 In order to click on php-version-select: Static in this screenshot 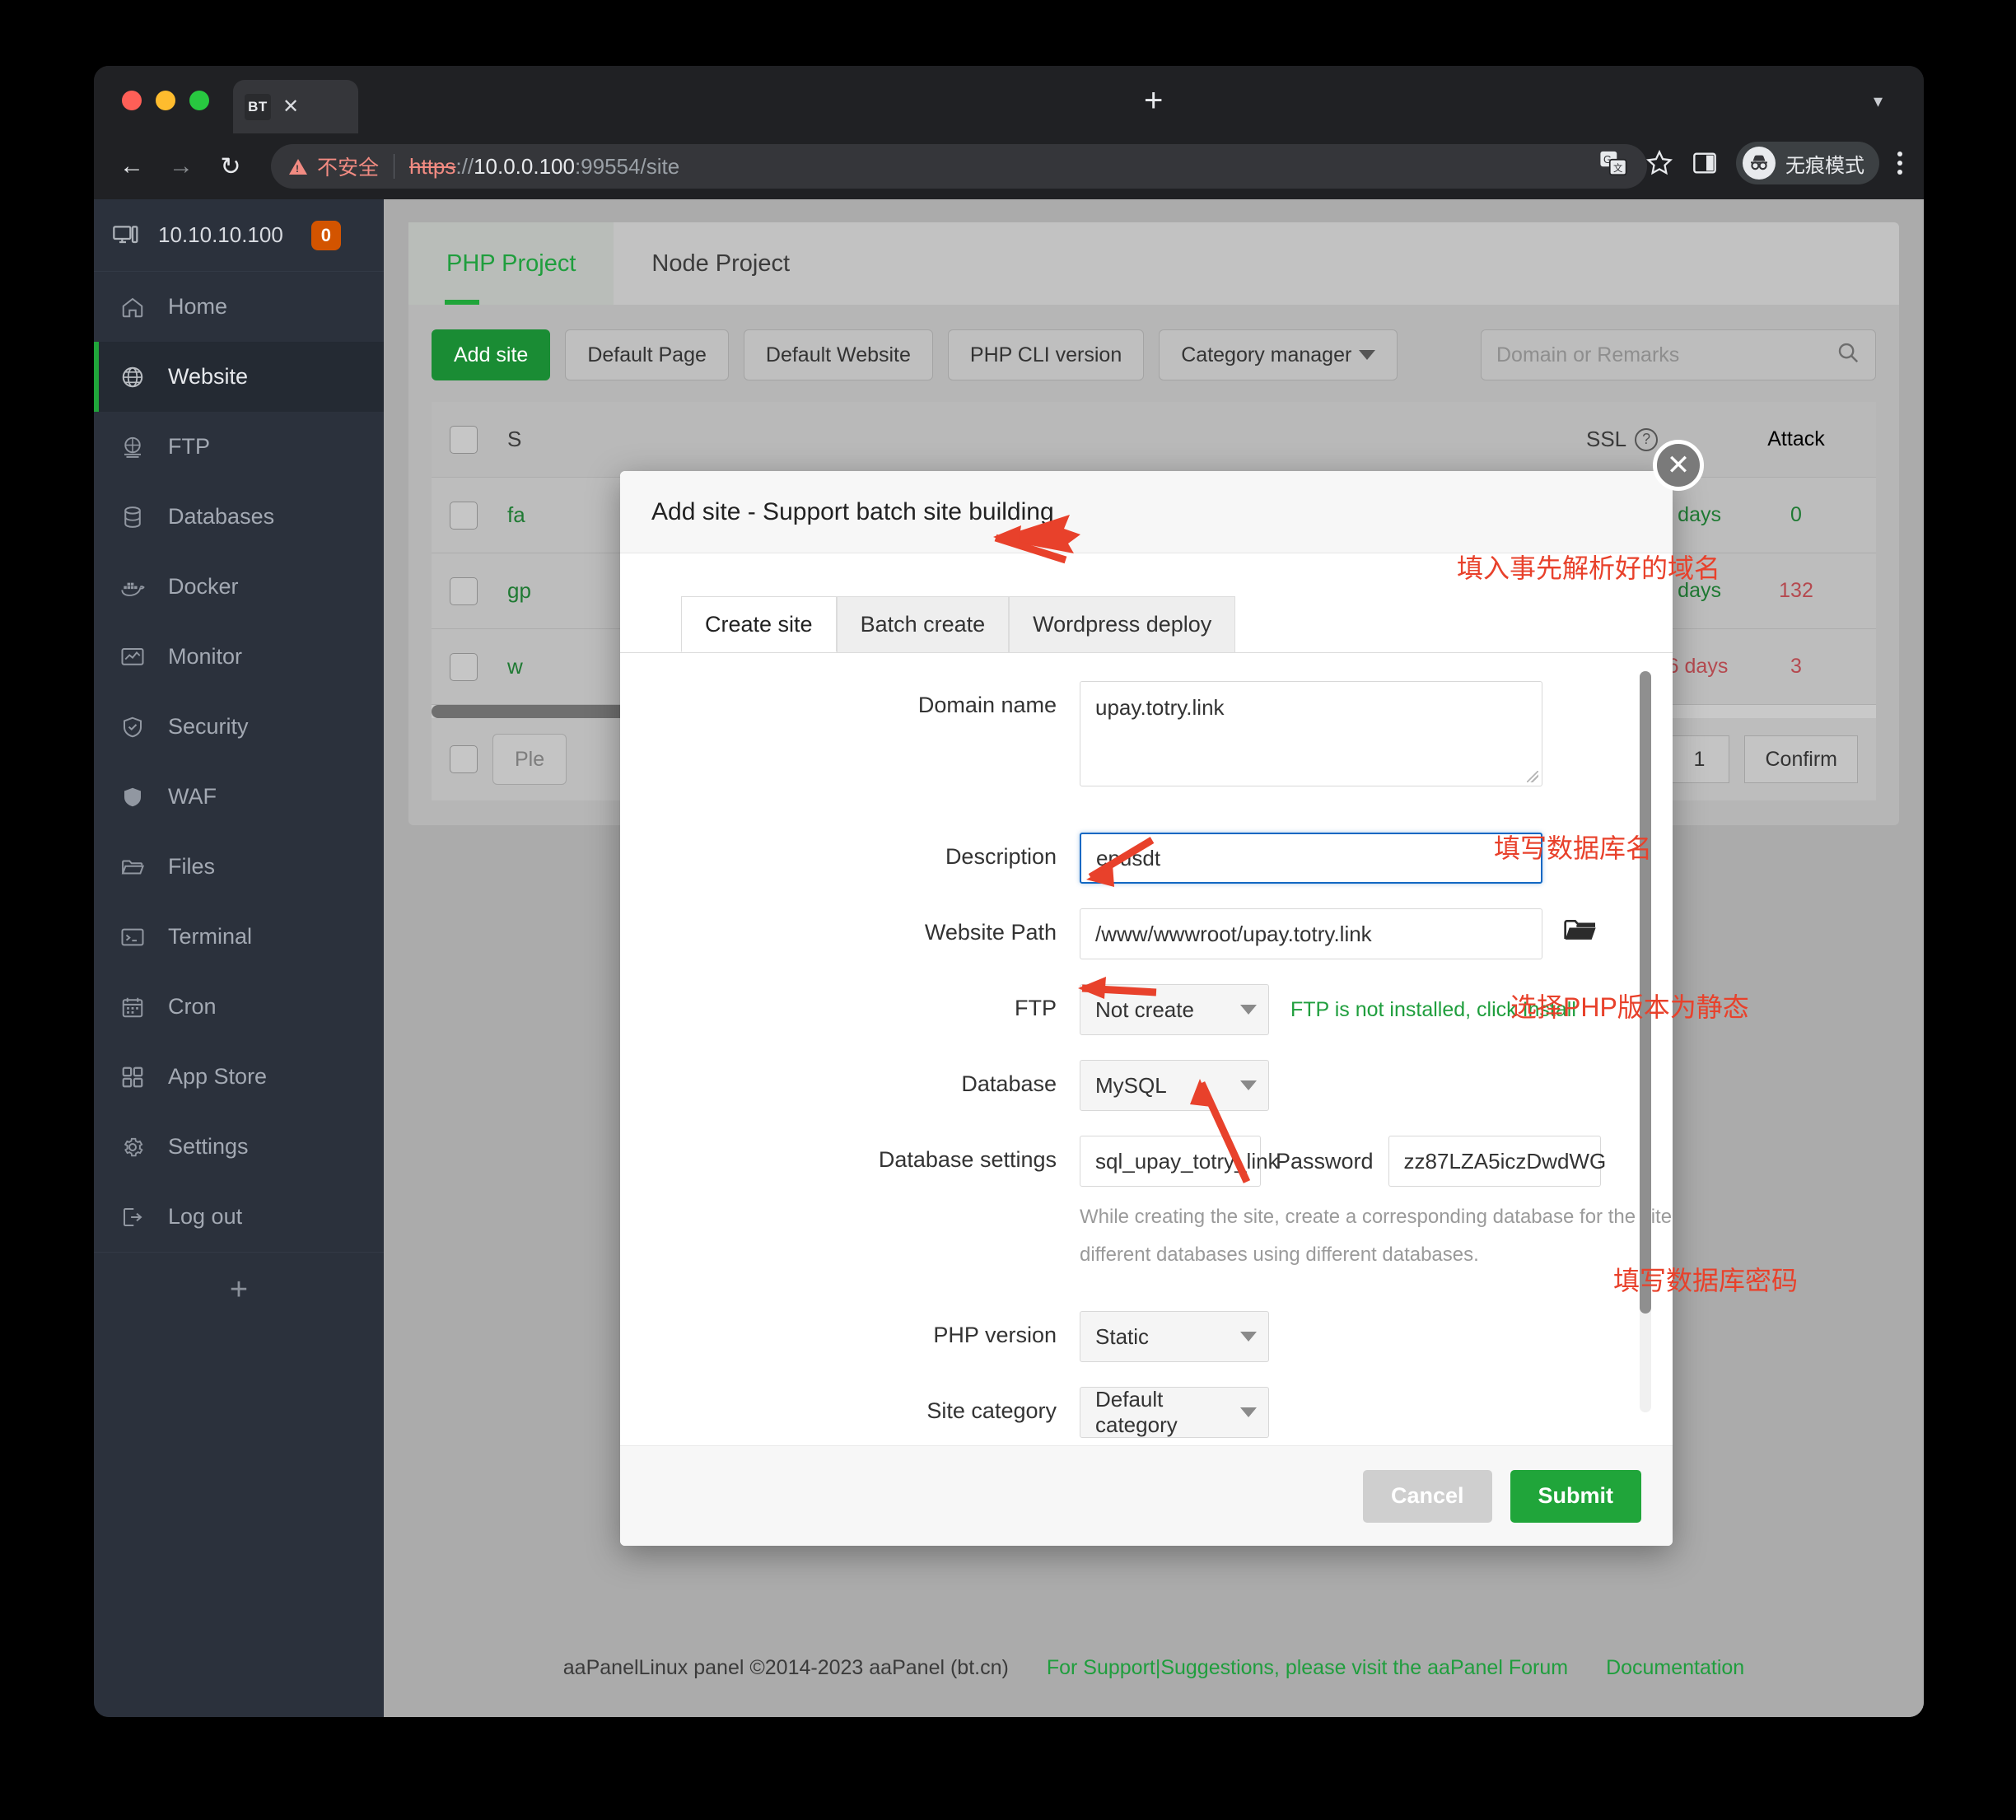, I will do `click(1174, 1337)`.